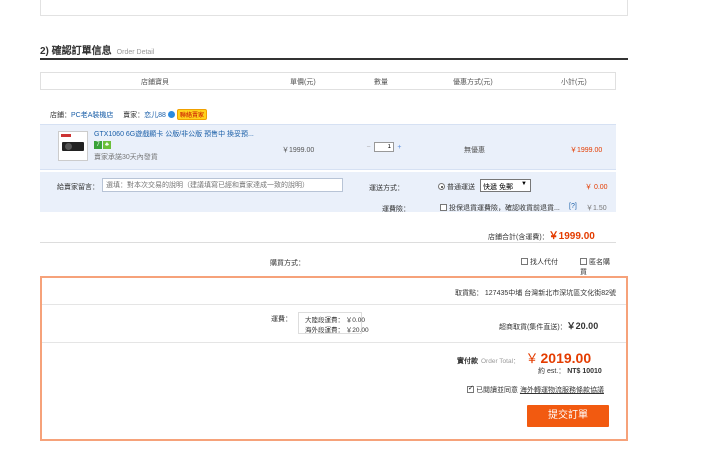  What do you see at coordinates (334, 59) in the screenshot?
I see `section-divider` at bounding box center [334, 59].